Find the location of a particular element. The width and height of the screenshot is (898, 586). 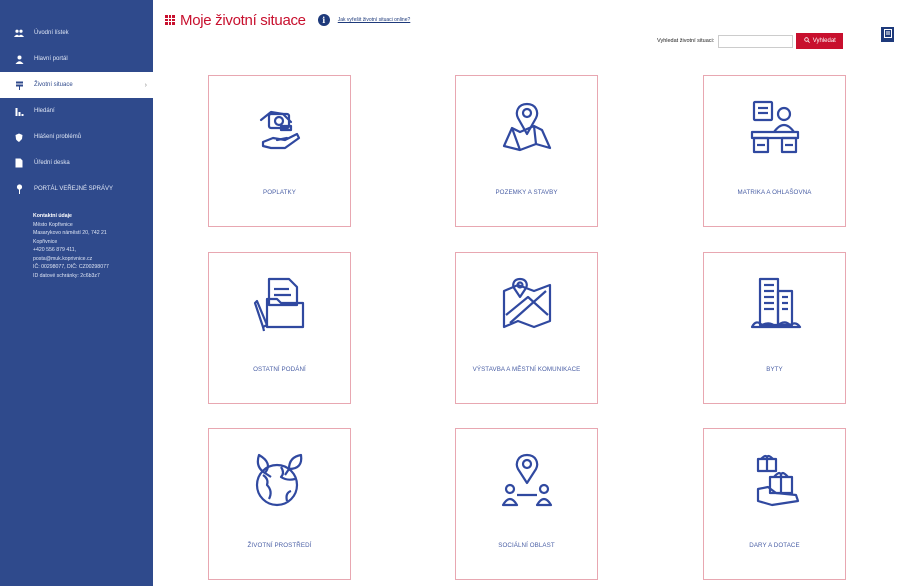

card-dary-a-dotace: DARY A DOTACE is located at coordinates (774, 504).